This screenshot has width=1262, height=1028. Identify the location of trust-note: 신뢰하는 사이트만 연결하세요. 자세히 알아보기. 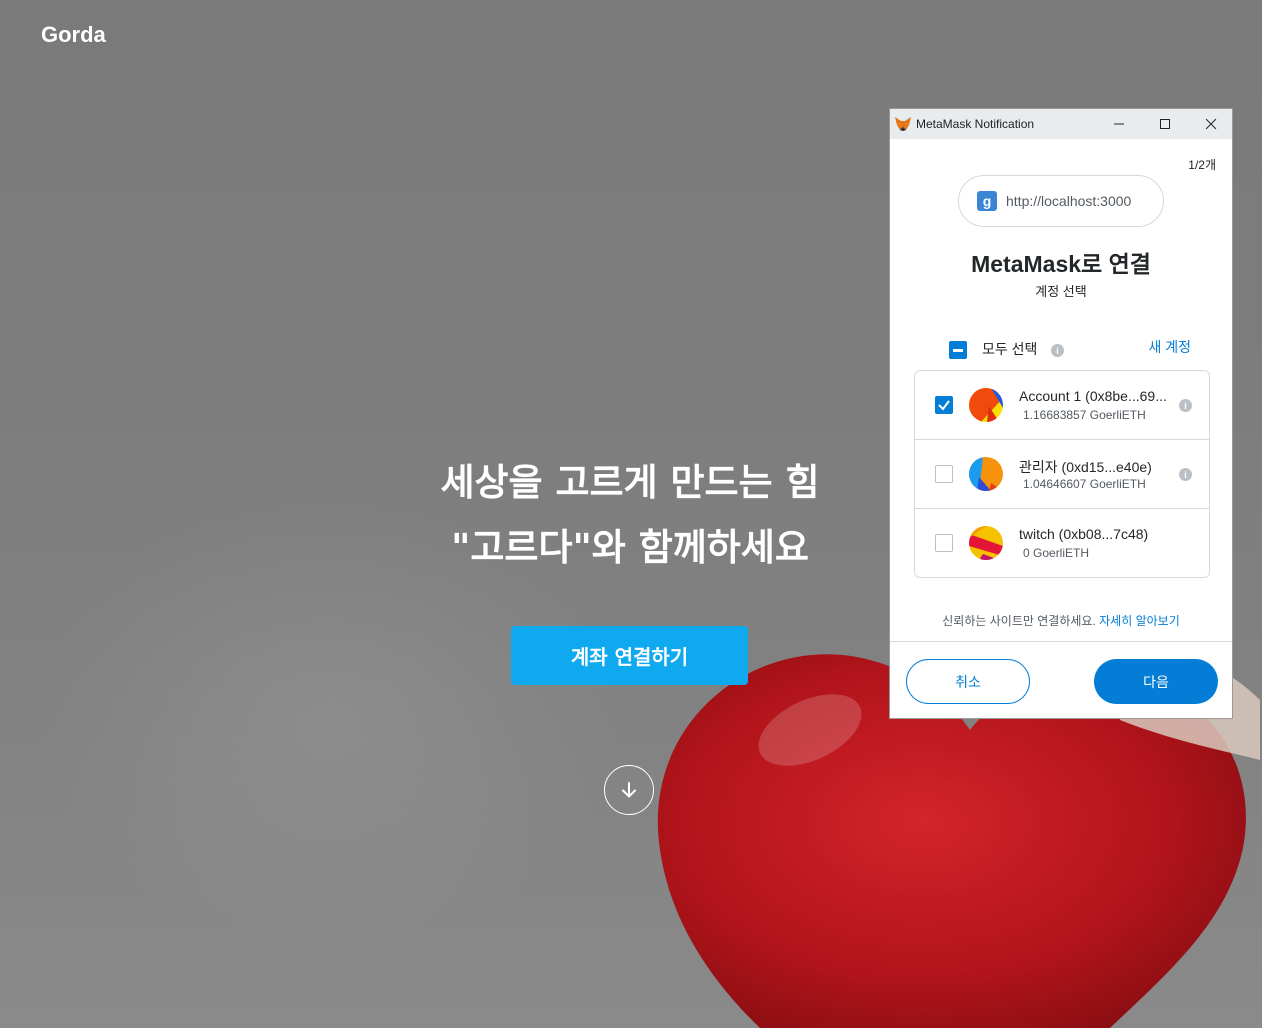
(1061, 620).